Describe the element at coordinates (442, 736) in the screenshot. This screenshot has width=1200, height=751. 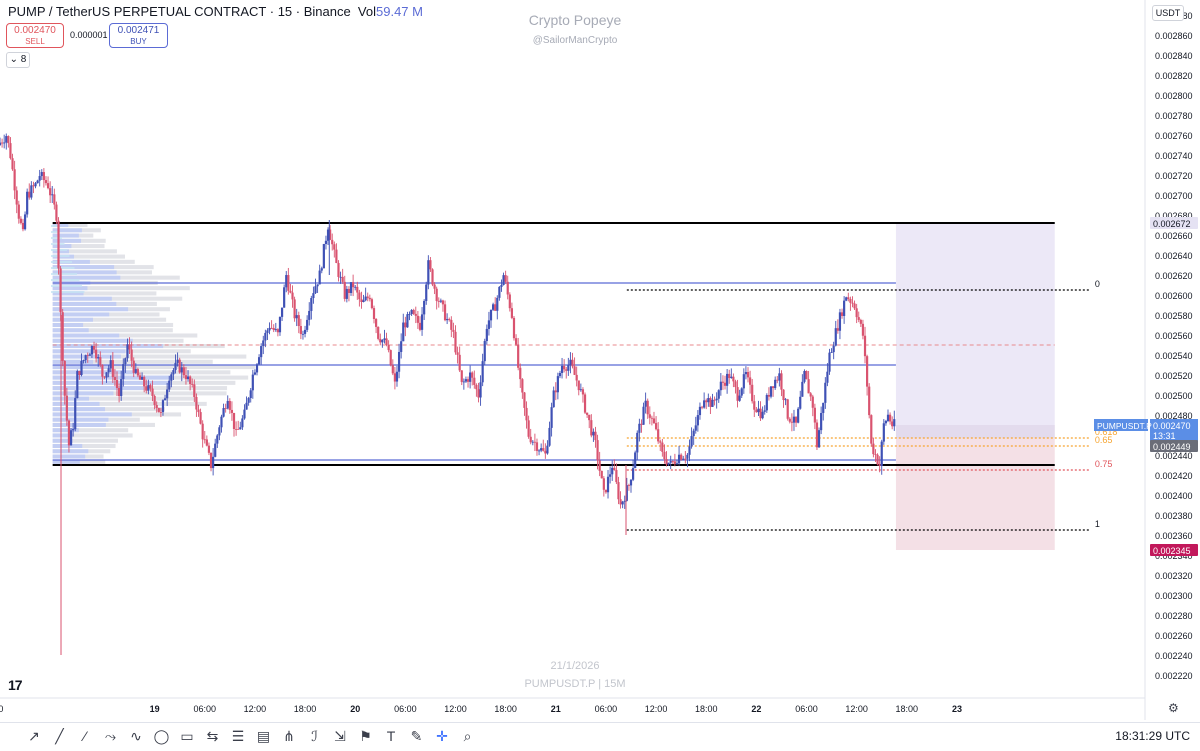
I see `crosshair-icon: ✛` at that location.